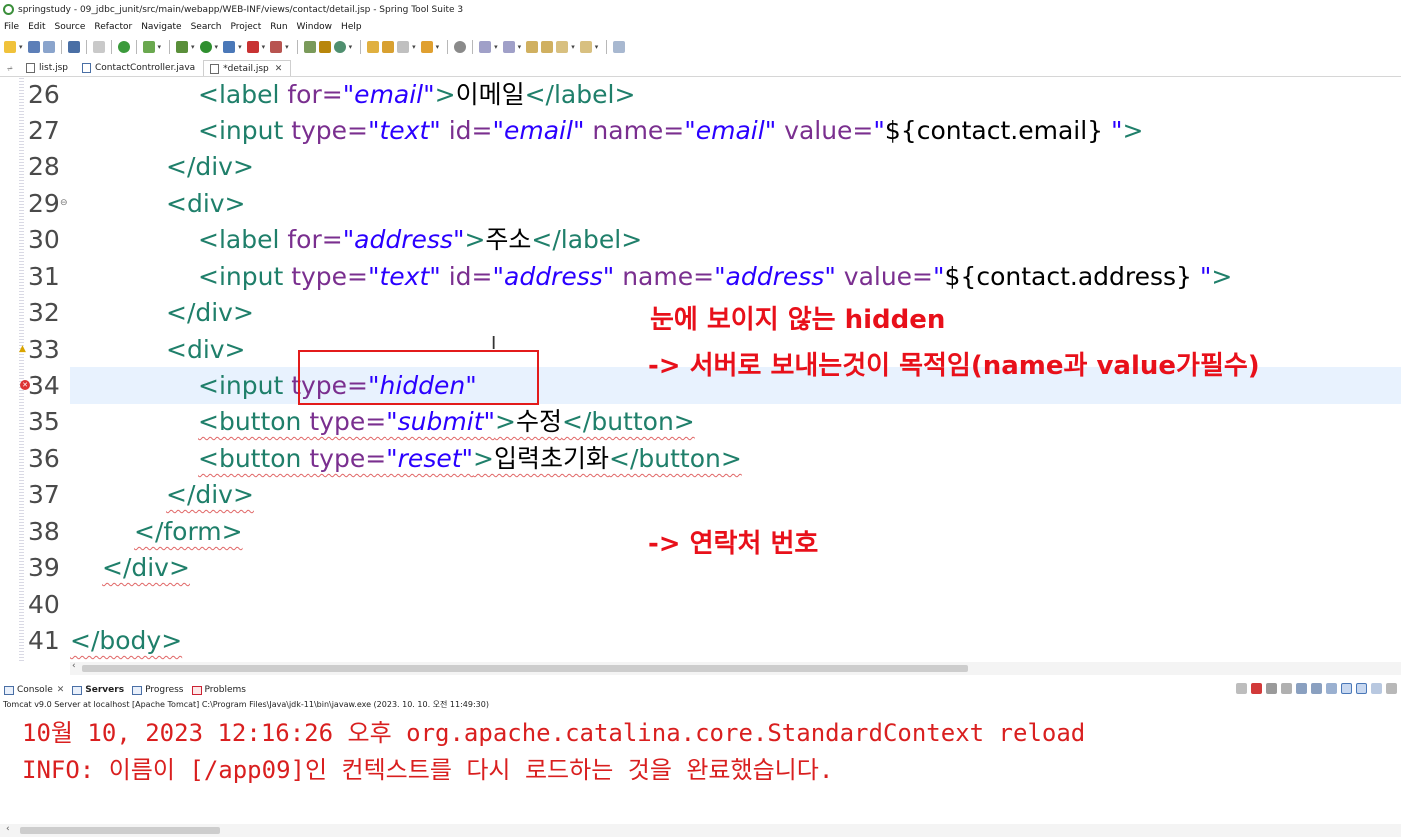  What do you see at coordinates (225, 690) in the screenshot?
I see `tab-label: Problems` at bounding box center [225, 690].